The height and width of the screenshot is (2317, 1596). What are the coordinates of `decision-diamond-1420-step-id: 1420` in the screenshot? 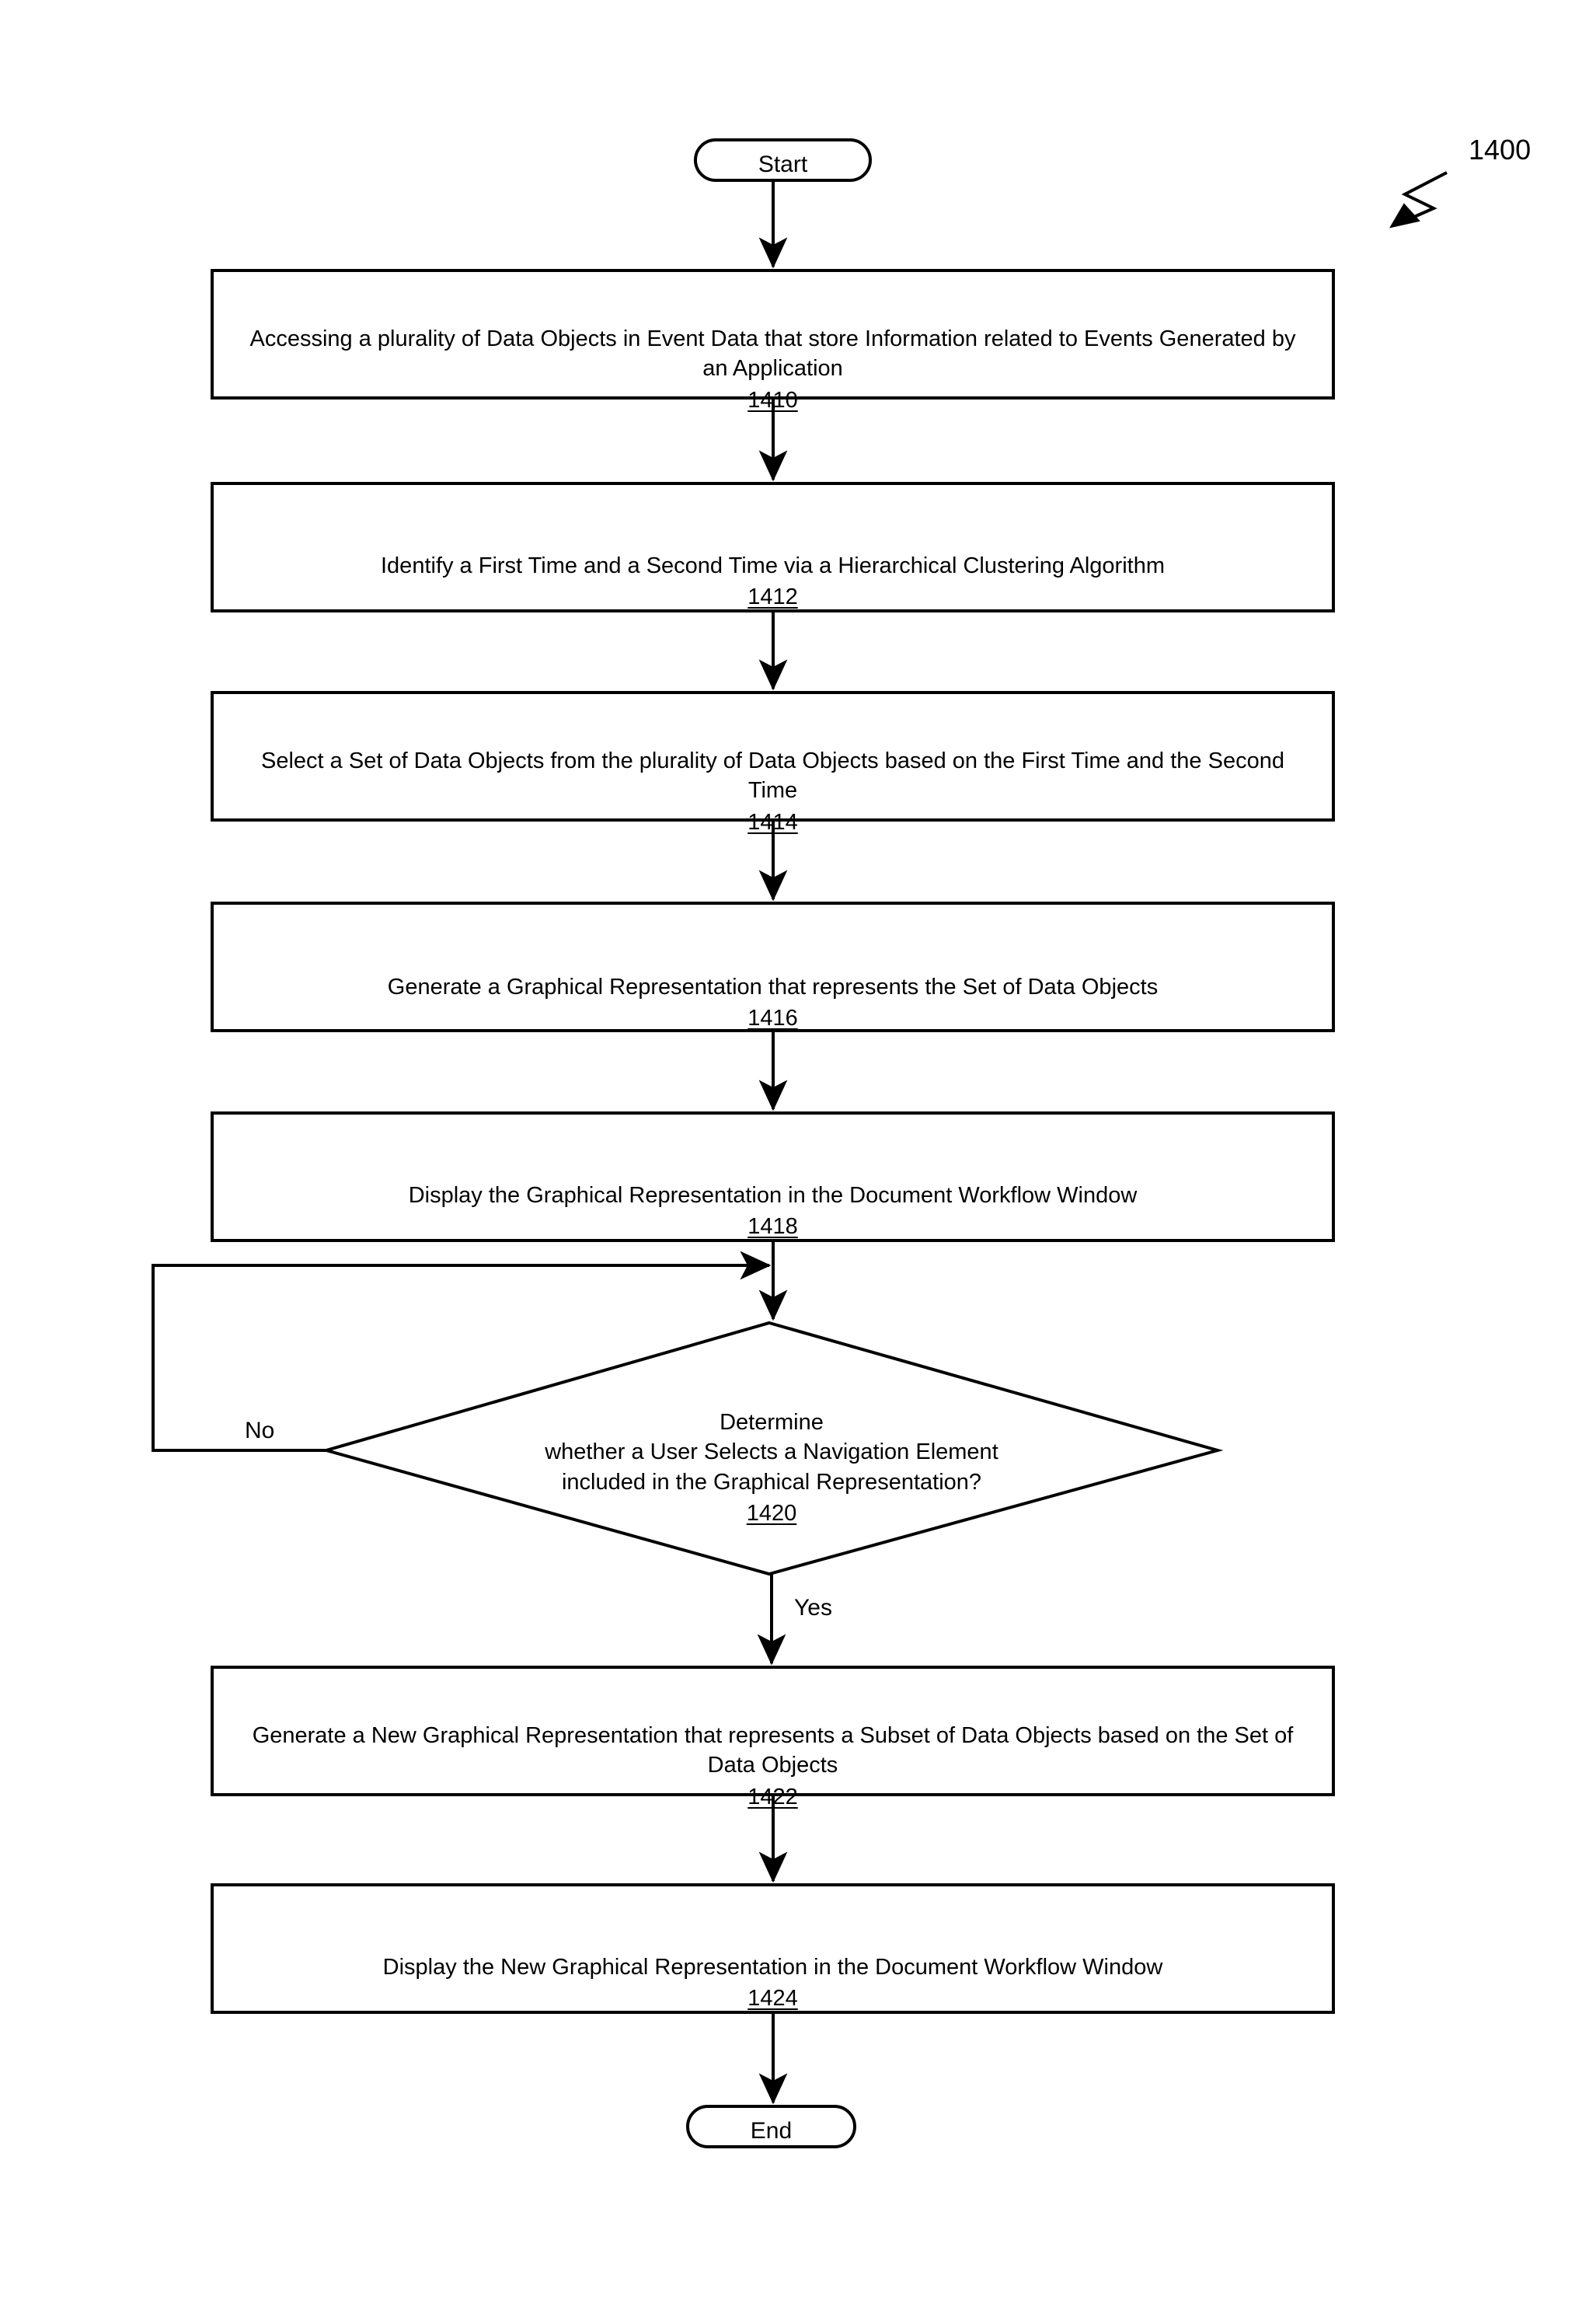 It's located at (771, 1514).